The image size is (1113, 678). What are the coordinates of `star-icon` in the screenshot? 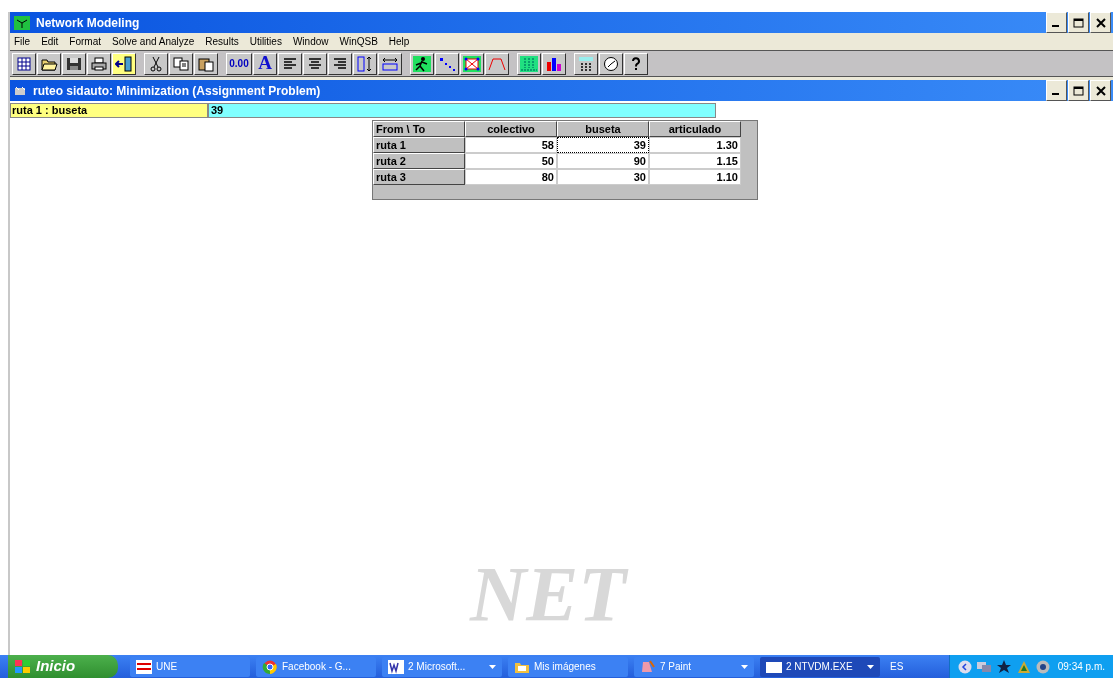 It's located at (1003, 666).